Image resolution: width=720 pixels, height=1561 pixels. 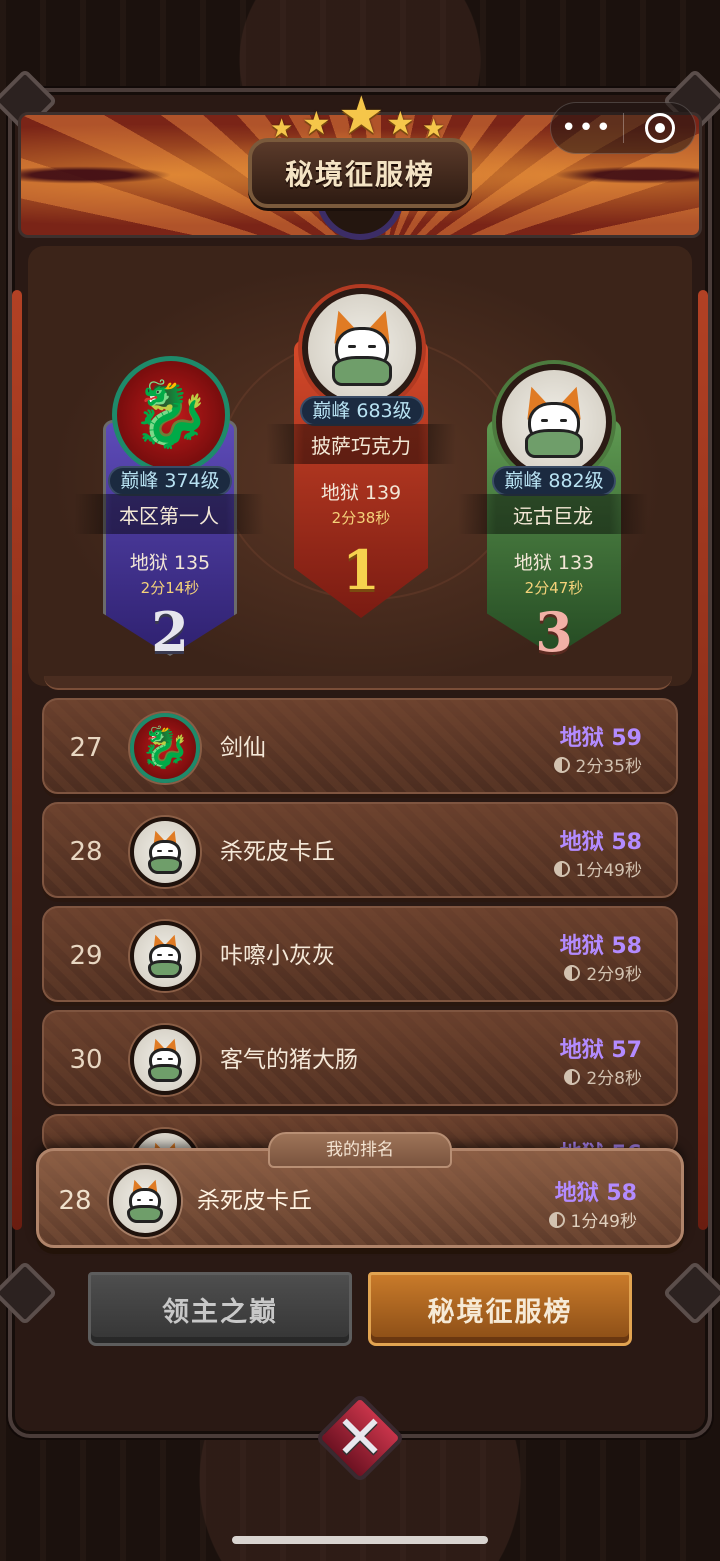 I want to click on player-name: 咔嚓小灰灰, so click(x=277, y=956).